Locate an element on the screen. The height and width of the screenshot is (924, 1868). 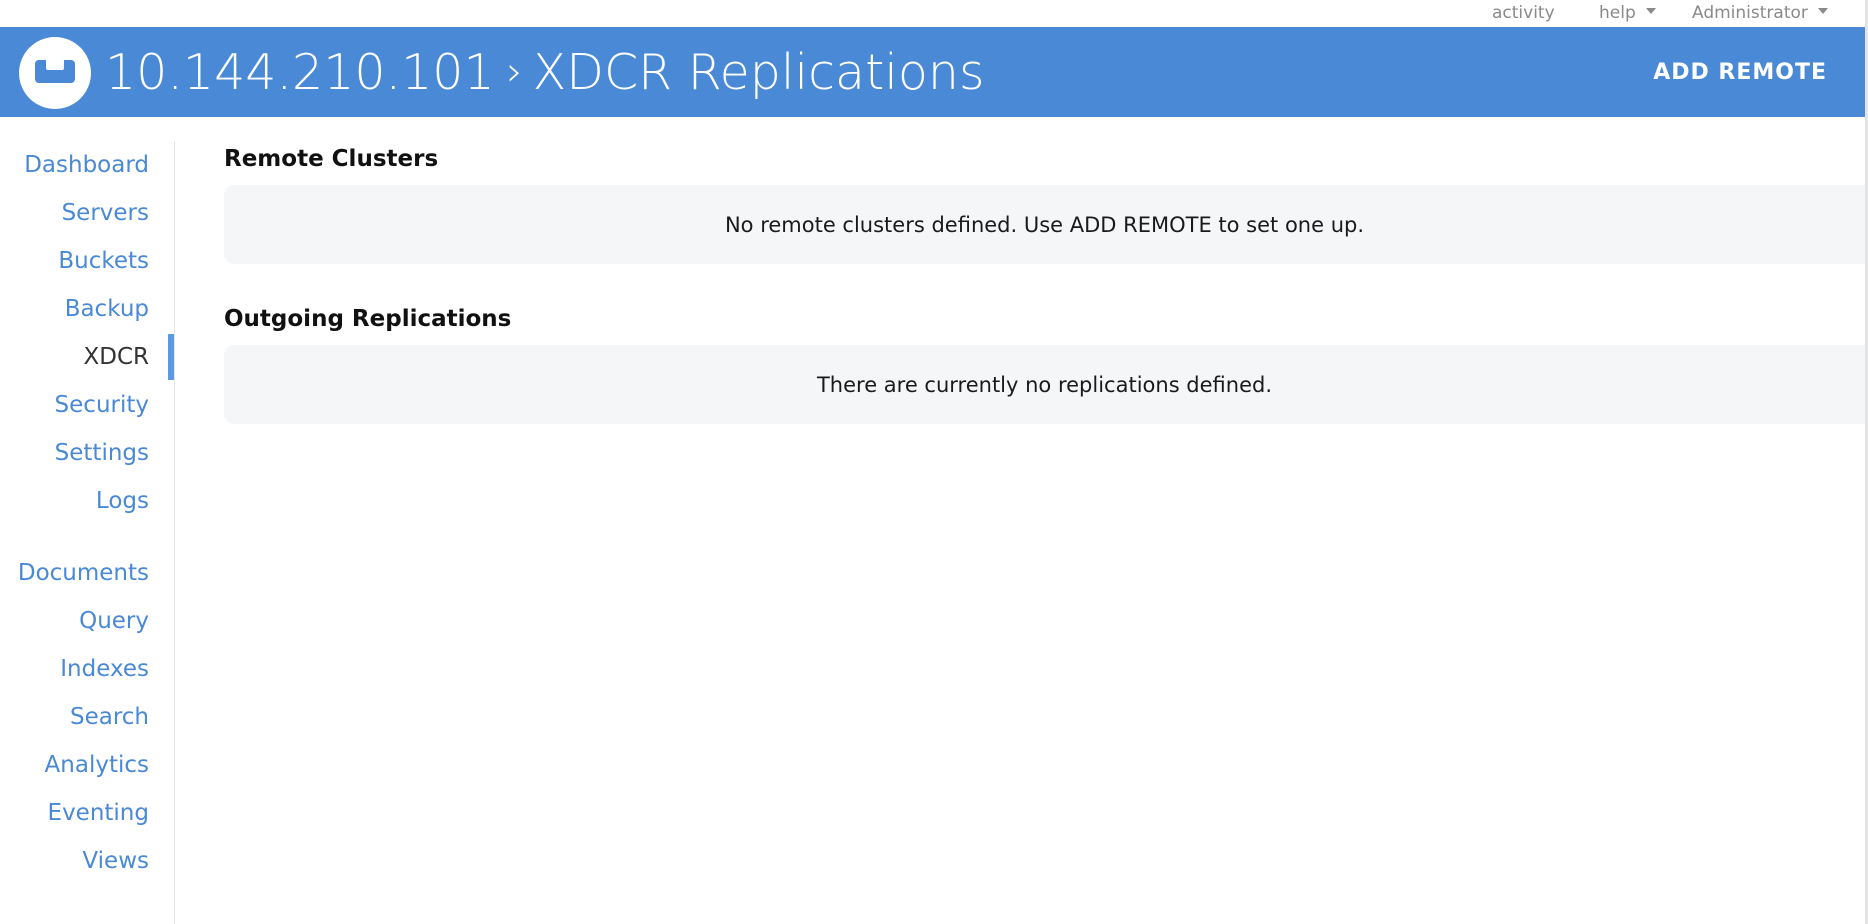
sidebar-item-documents: Documents is located at coordinates (87, 573).